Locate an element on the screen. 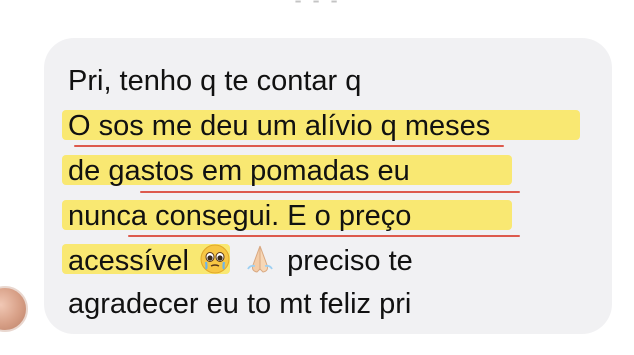  teary-smiling-face-icon is located at coordinates (215, 263).